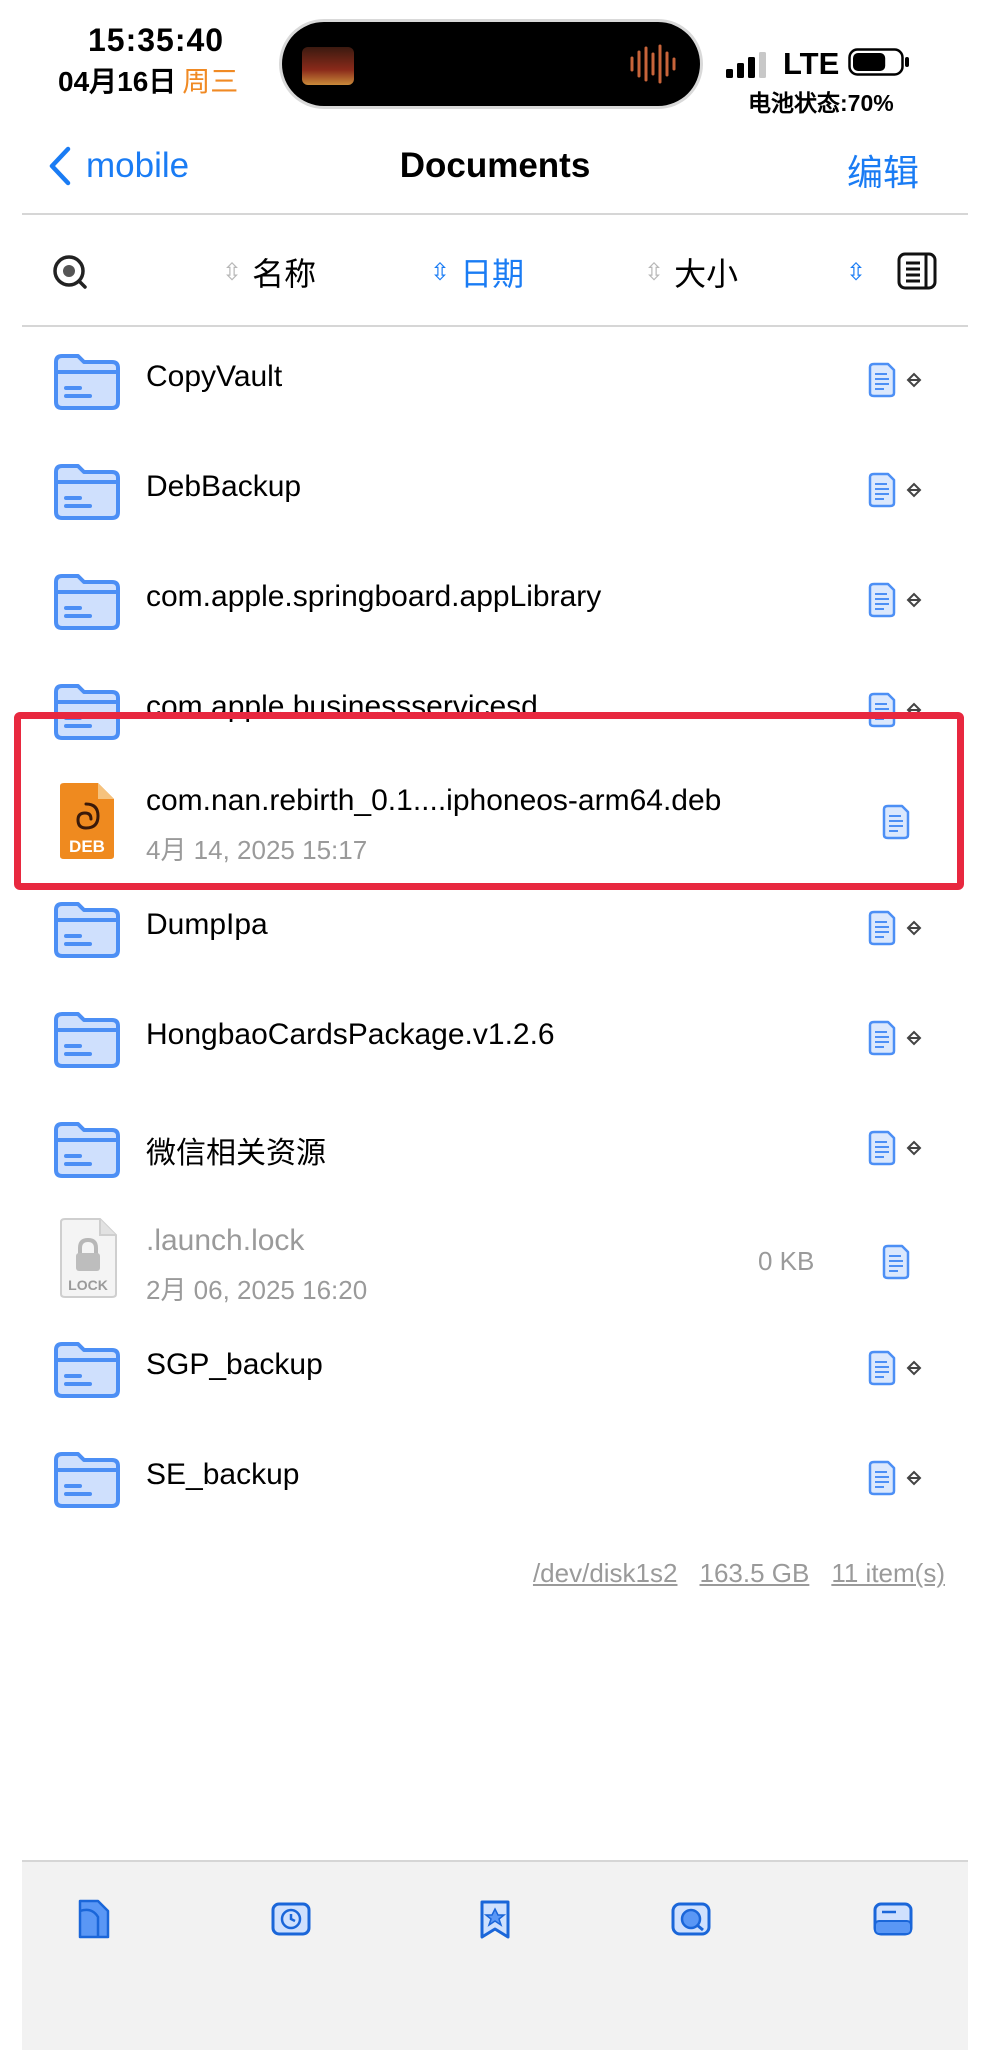 This screenshot has height=2050, width=981. I want to click on sort-bar: ⇳ 名称 ⇳ 日期 ⇳ 大小 ⇳, so click(490, 272).